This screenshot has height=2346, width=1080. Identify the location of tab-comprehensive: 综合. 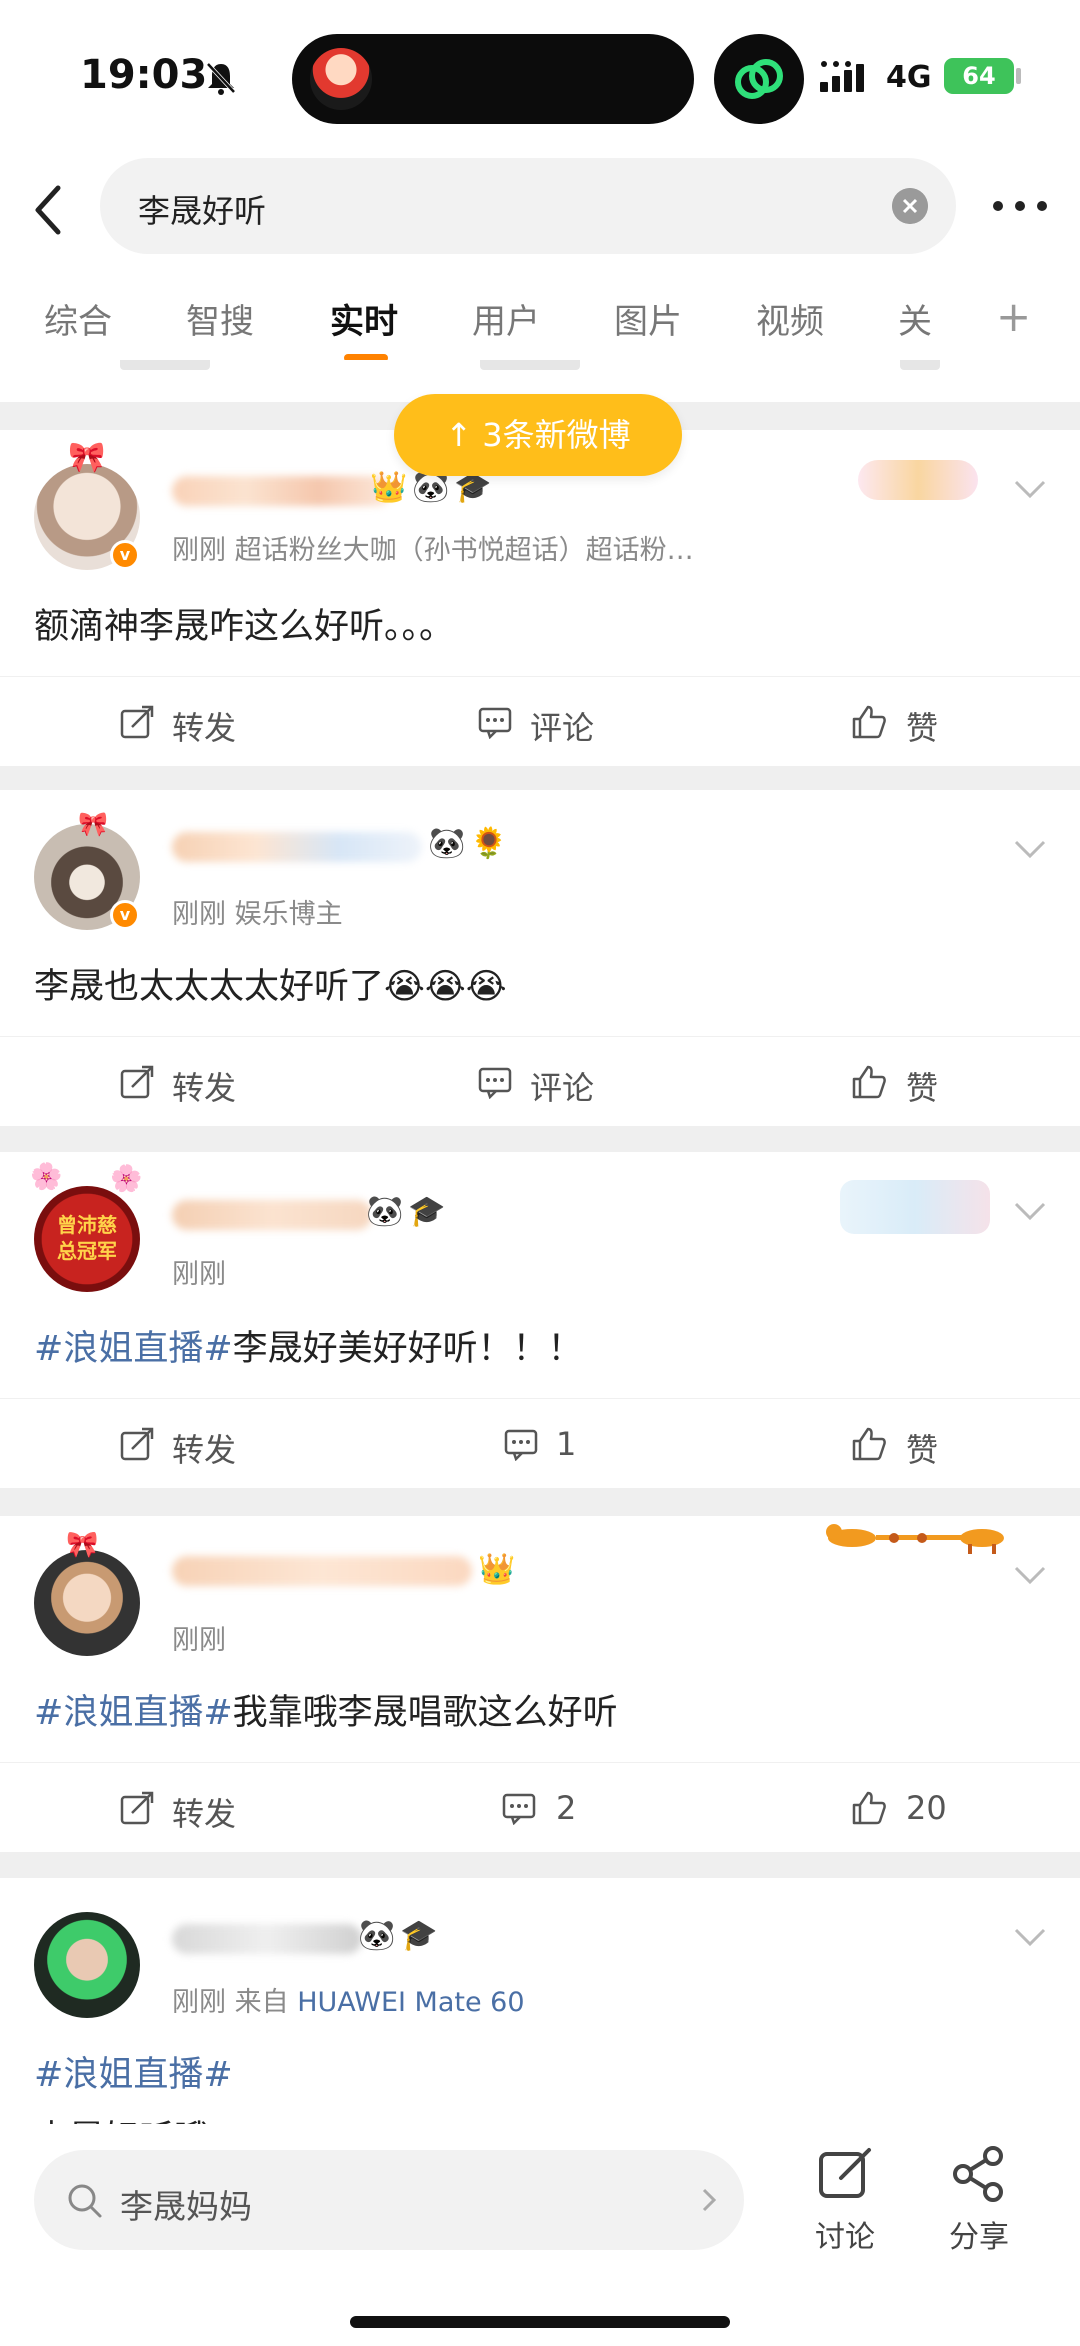
(78, 318).